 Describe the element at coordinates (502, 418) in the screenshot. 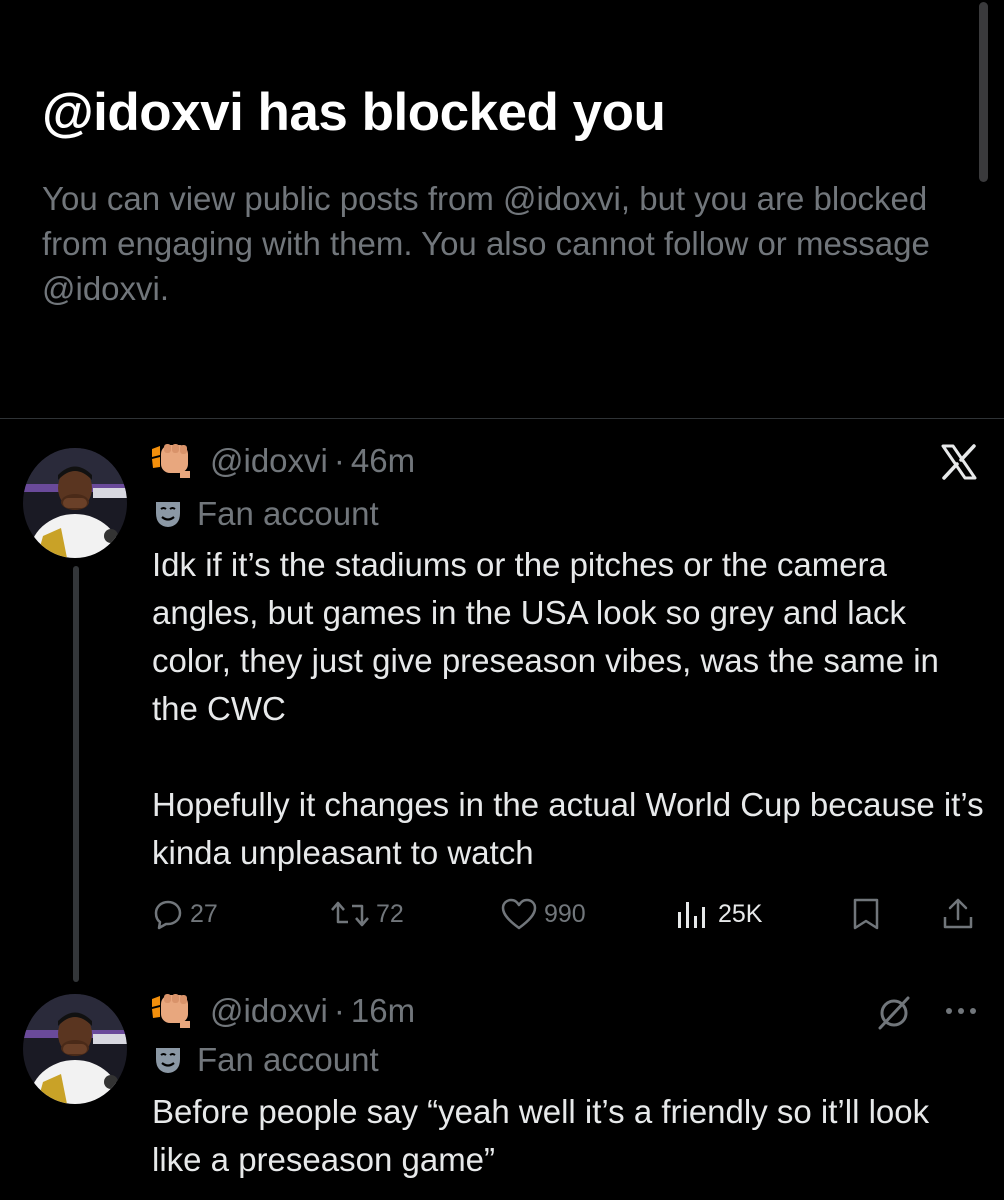

I see `divider` at that location.